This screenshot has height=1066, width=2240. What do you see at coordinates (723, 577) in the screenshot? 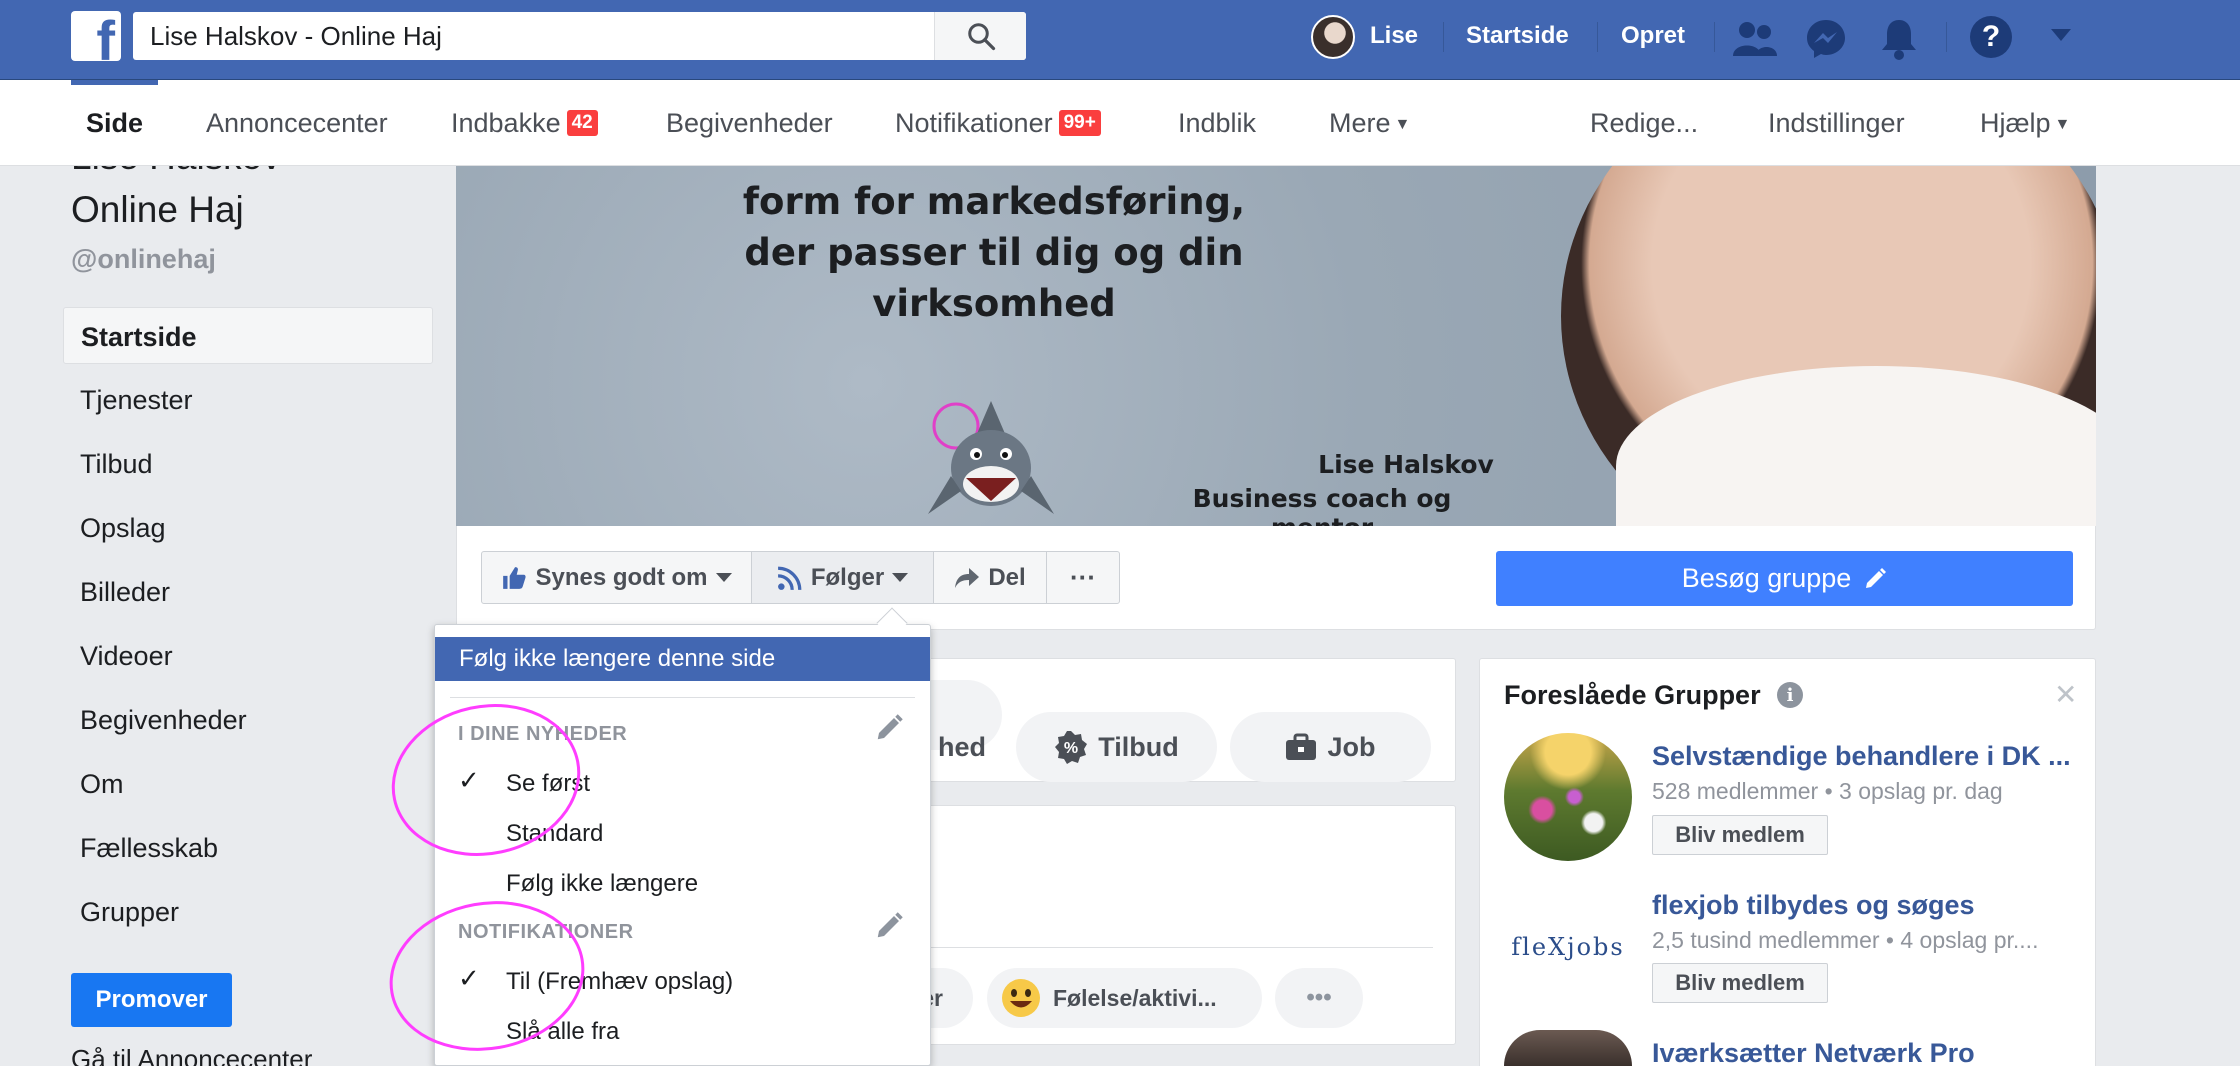
I see `caret-down-icon` at bounding box center [723, 577].